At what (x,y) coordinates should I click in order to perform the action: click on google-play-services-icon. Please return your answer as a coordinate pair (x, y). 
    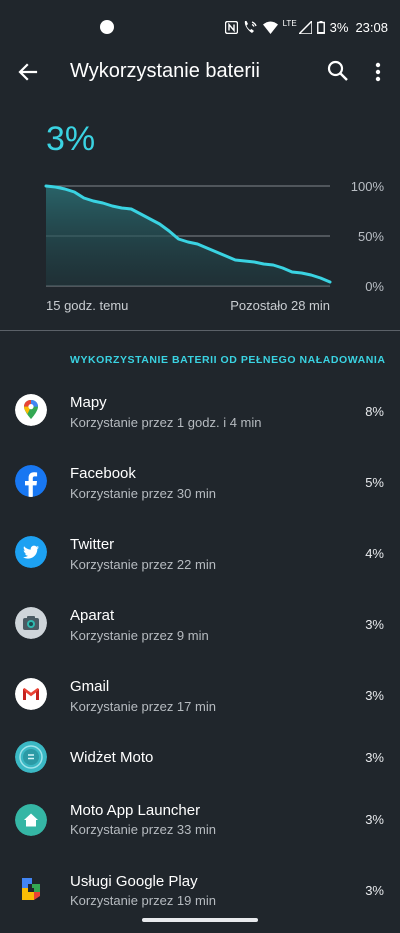
    Looking at the image, I should click on (31, 889).